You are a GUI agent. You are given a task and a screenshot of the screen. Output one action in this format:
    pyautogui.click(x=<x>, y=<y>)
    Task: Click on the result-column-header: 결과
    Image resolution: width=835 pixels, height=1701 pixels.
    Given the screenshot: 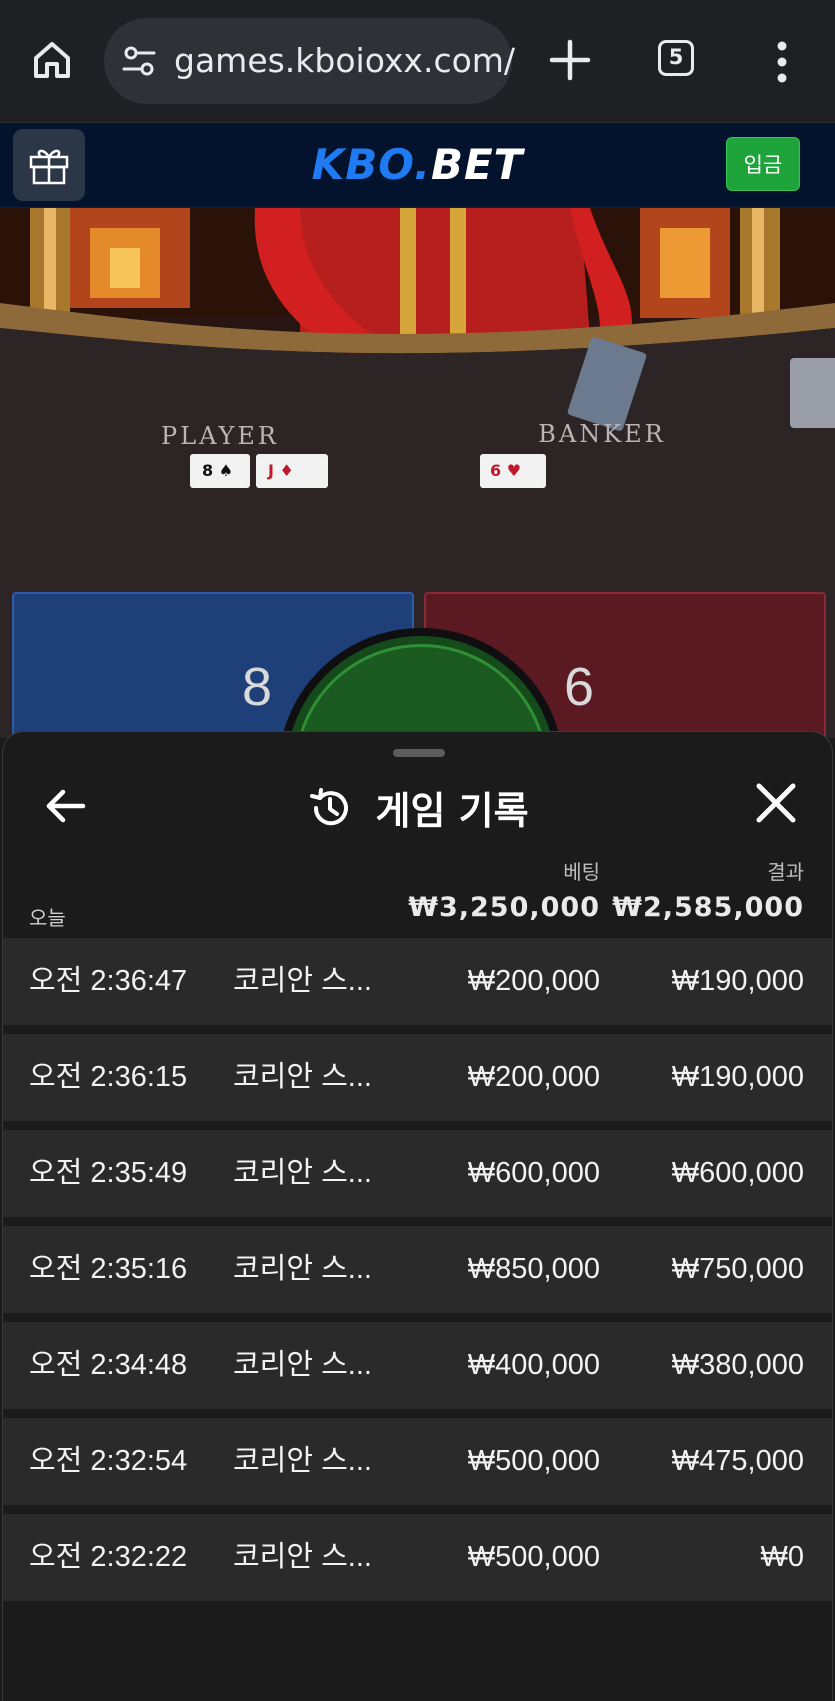 What is the action you would take?
    pyautogui.click(x=785, y=872)
    